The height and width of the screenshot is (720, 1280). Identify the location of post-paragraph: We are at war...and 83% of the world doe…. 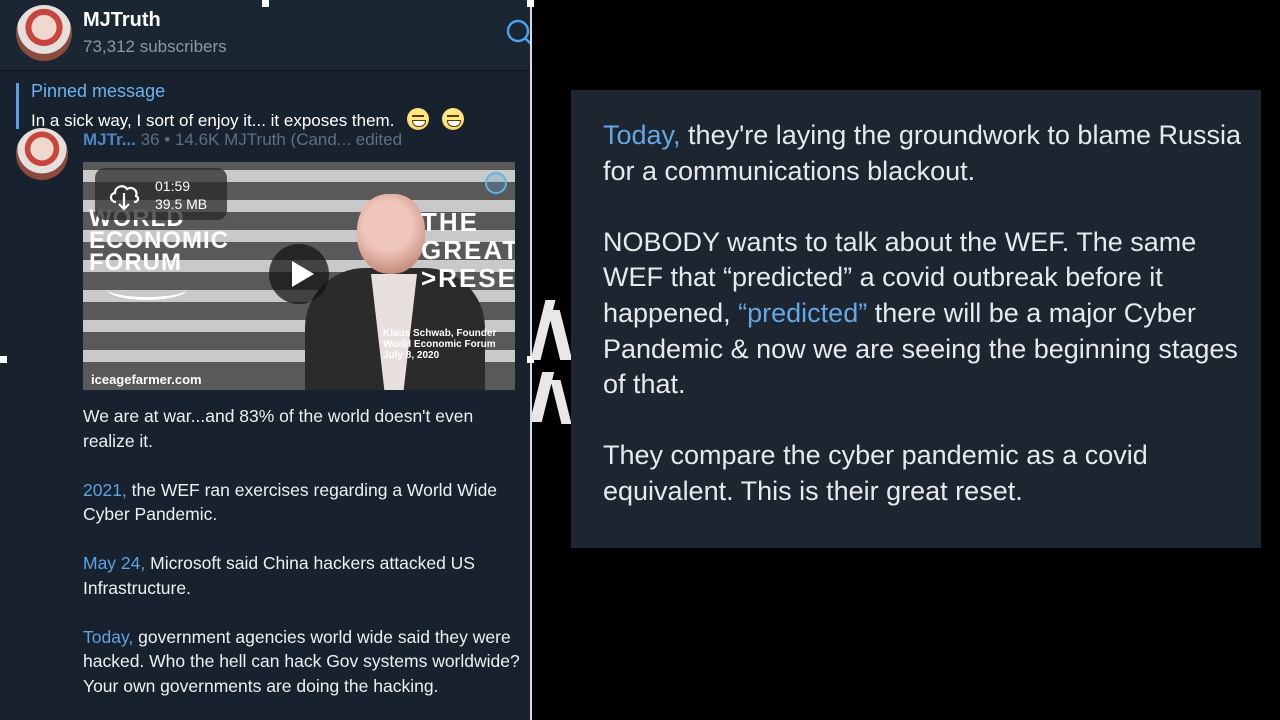
(303, 428).